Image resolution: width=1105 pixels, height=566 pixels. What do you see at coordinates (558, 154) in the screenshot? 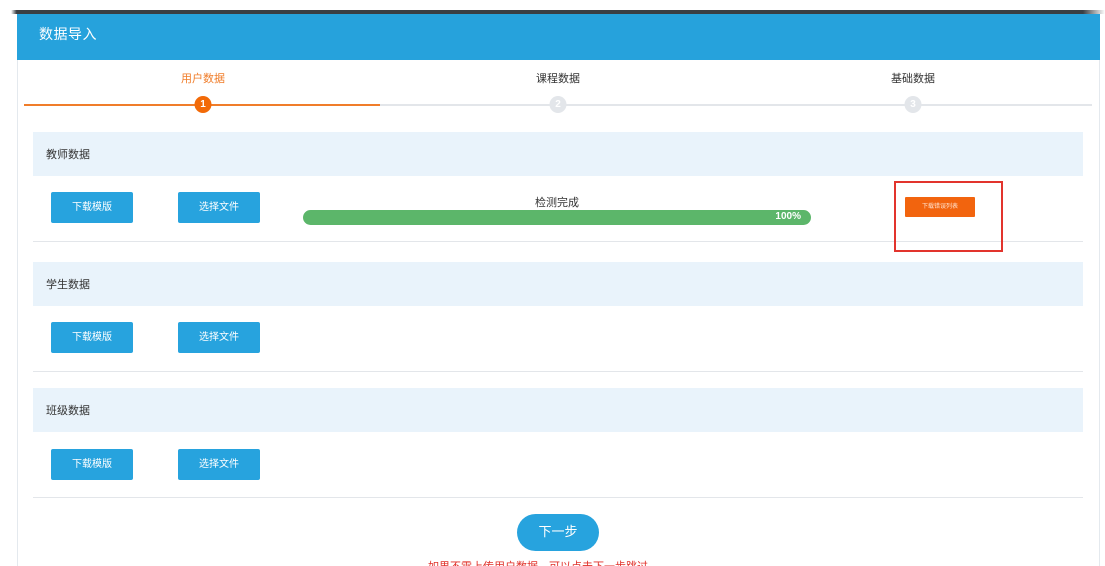
I see `teacher-section-header: 教师数据` at bounding box center [558, 154].